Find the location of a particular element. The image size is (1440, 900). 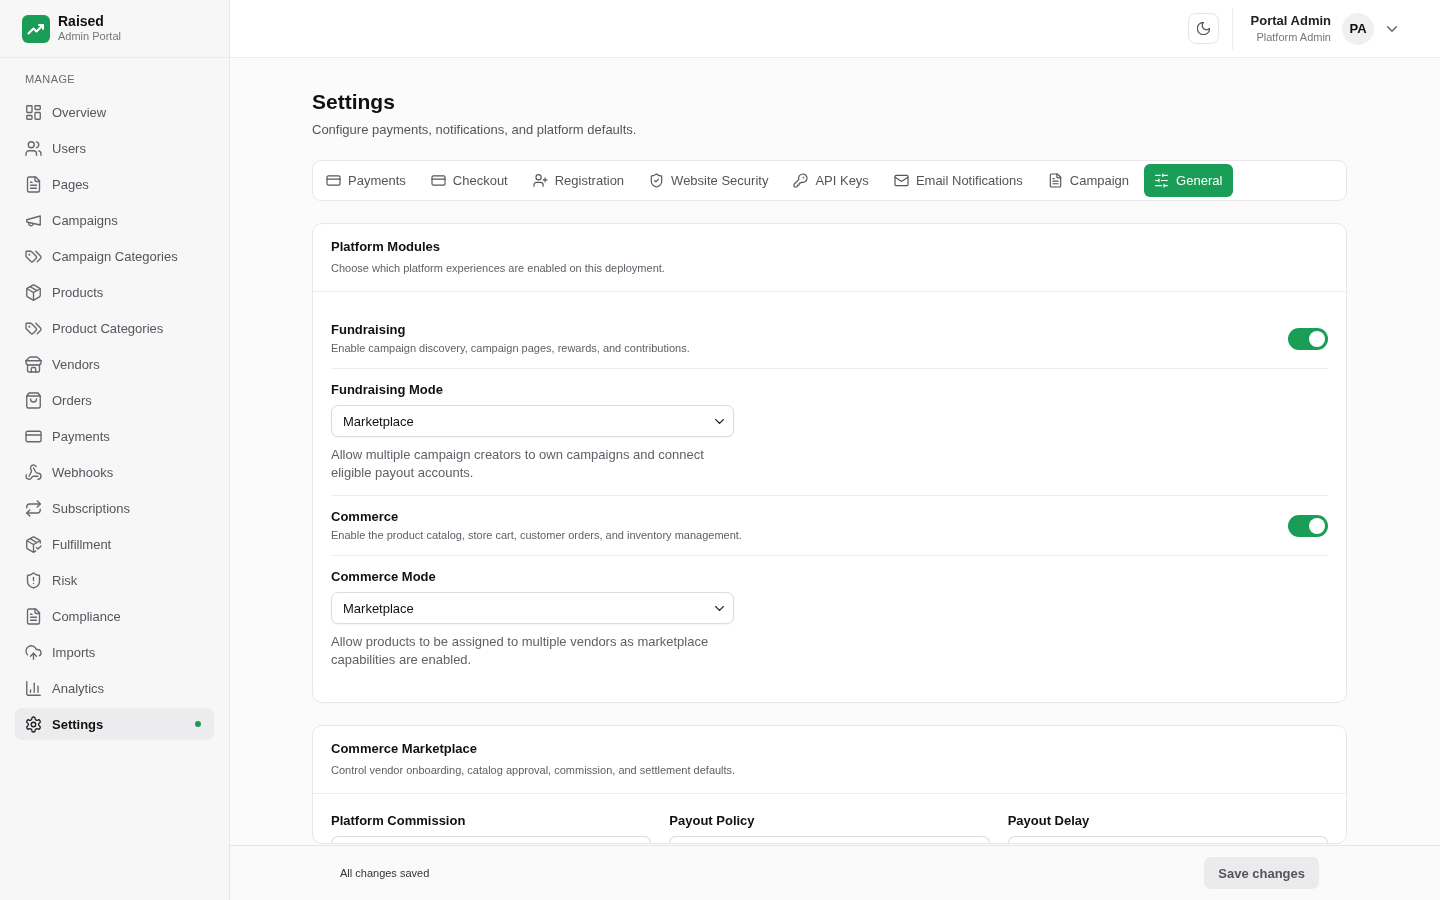

sidebar-item: Analytics is located at coordinates (114, 688).